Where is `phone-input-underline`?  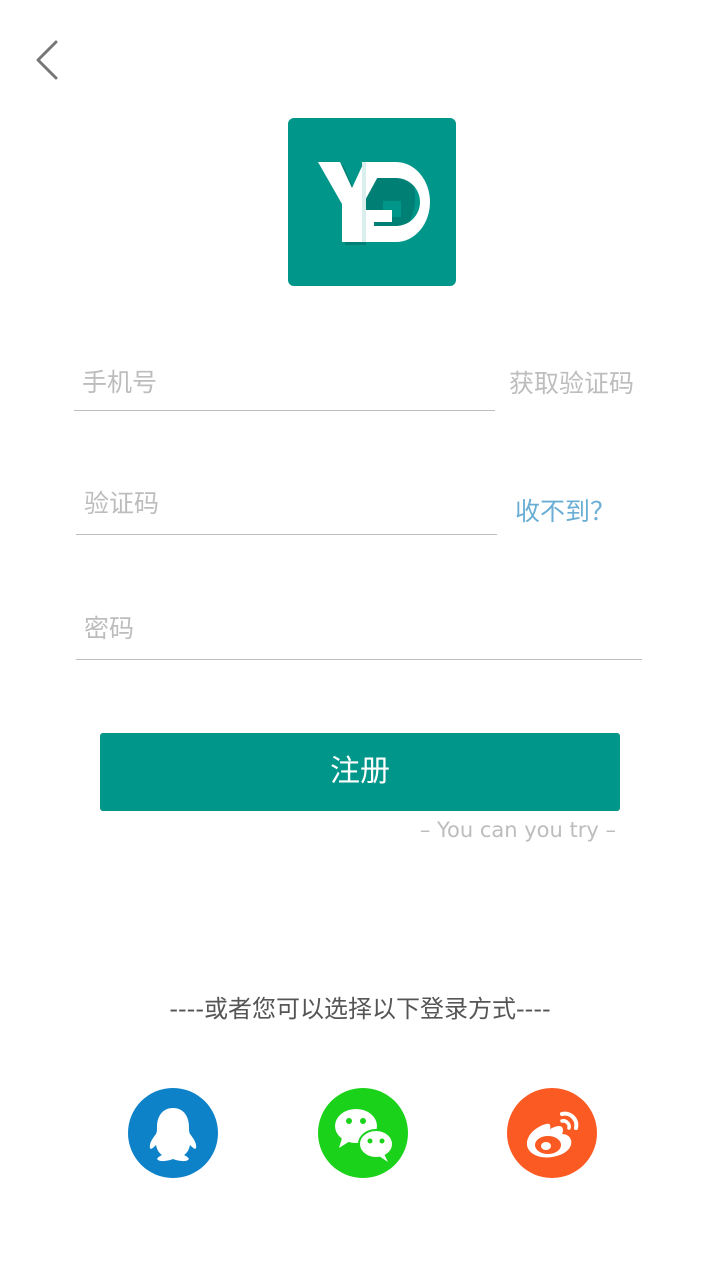 phone-input-underline is located at coordinates (284, 410).